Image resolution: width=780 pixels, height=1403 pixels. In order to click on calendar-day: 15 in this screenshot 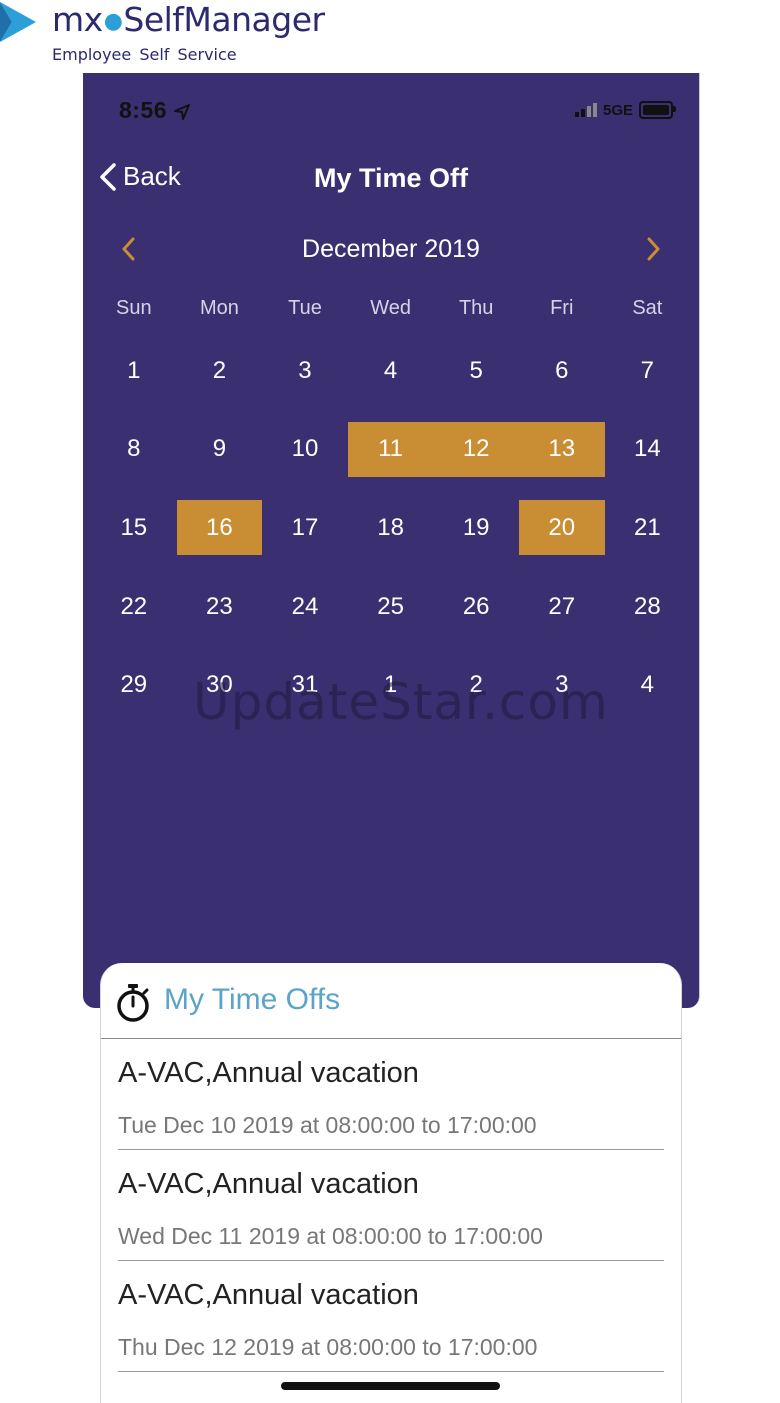, I will do `click(134, 527)`.